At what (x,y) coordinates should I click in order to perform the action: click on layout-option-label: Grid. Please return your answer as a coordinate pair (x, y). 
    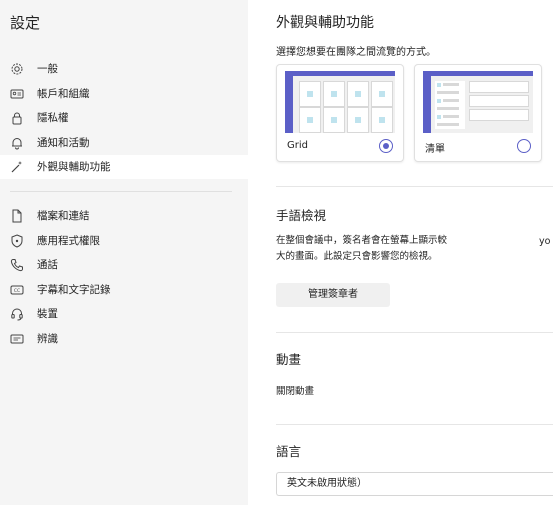
    Looking at the image, I should click on (297, 145).